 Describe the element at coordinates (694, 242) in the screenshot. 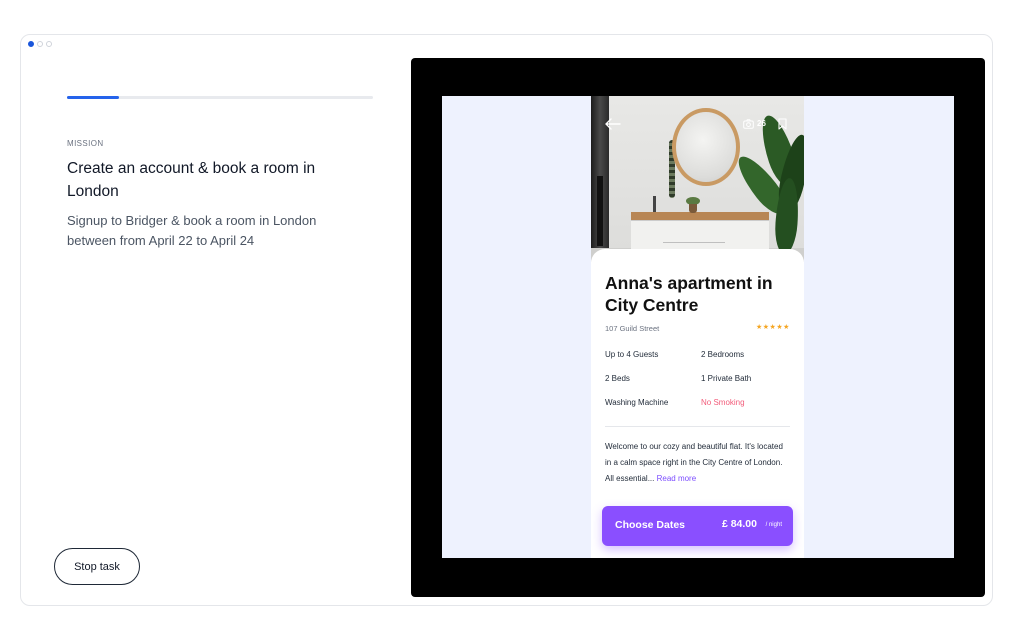

I see `photo-cabinet-handle` at that location.